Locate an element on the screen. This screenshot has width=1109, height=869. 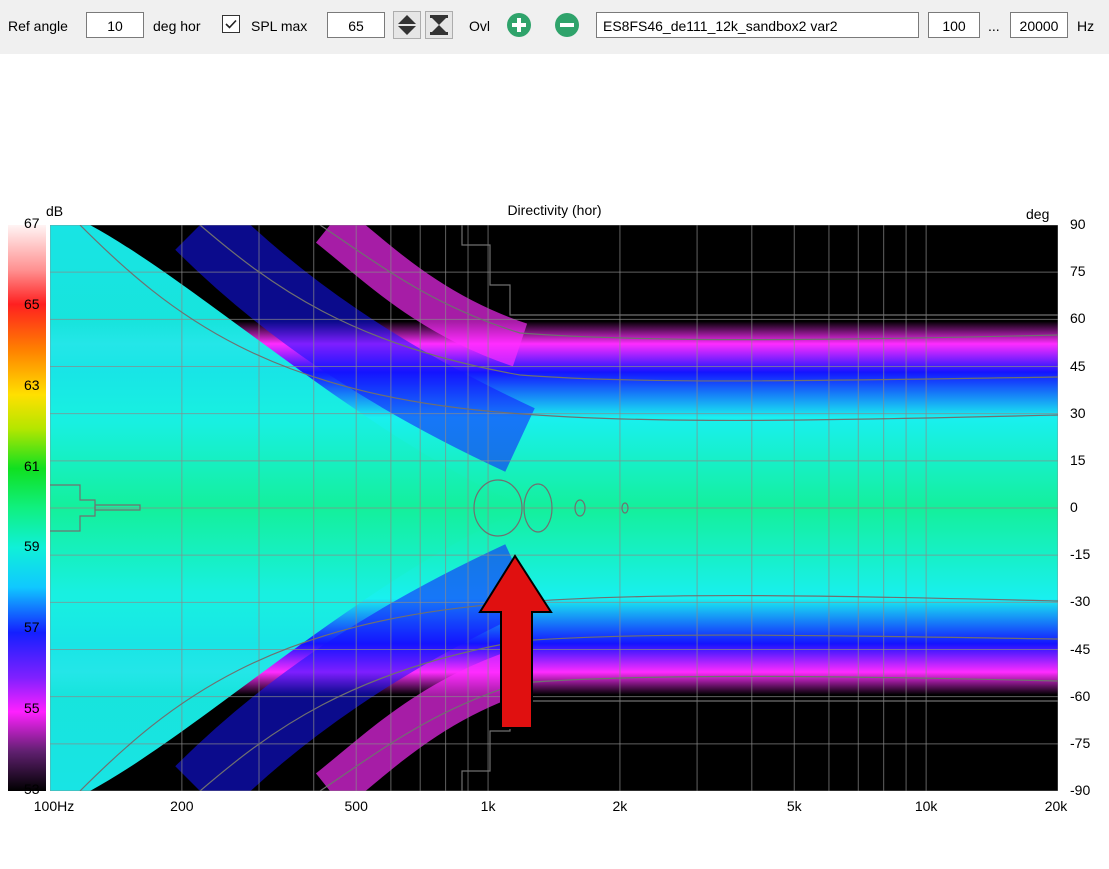
freq-unit-label: Hz is located at coordinates (1086, 26).